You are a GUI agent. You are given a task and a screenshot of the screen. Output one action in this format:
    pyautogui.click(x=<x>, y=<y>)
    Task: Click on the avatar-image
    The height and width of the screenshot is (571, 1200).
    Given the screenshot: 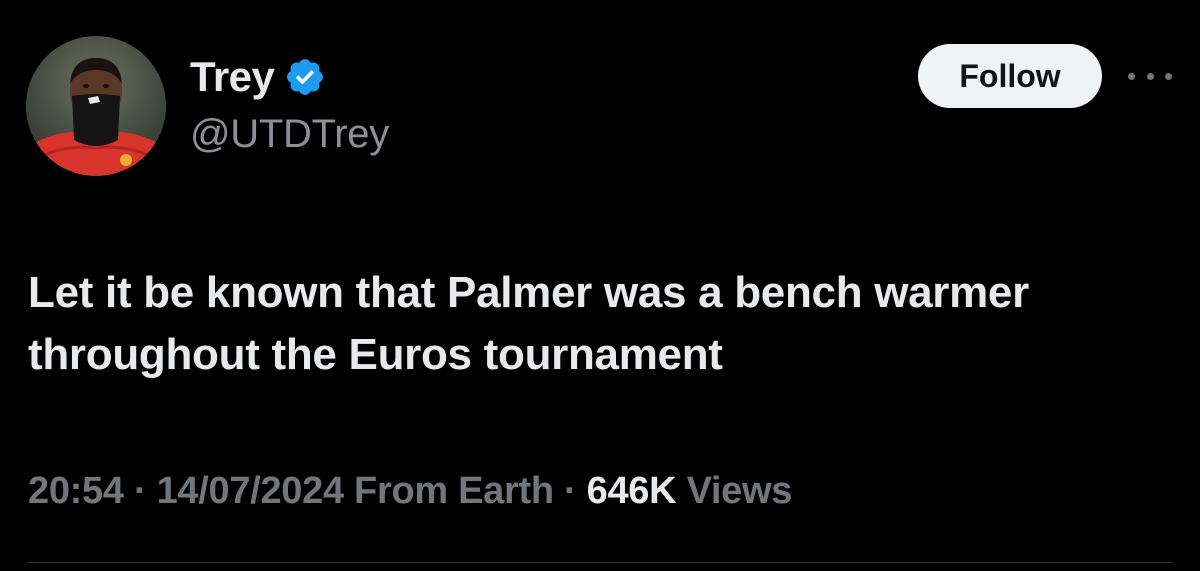 What is the action you would take?
    pyautogui.click(x=96, y=106)
    